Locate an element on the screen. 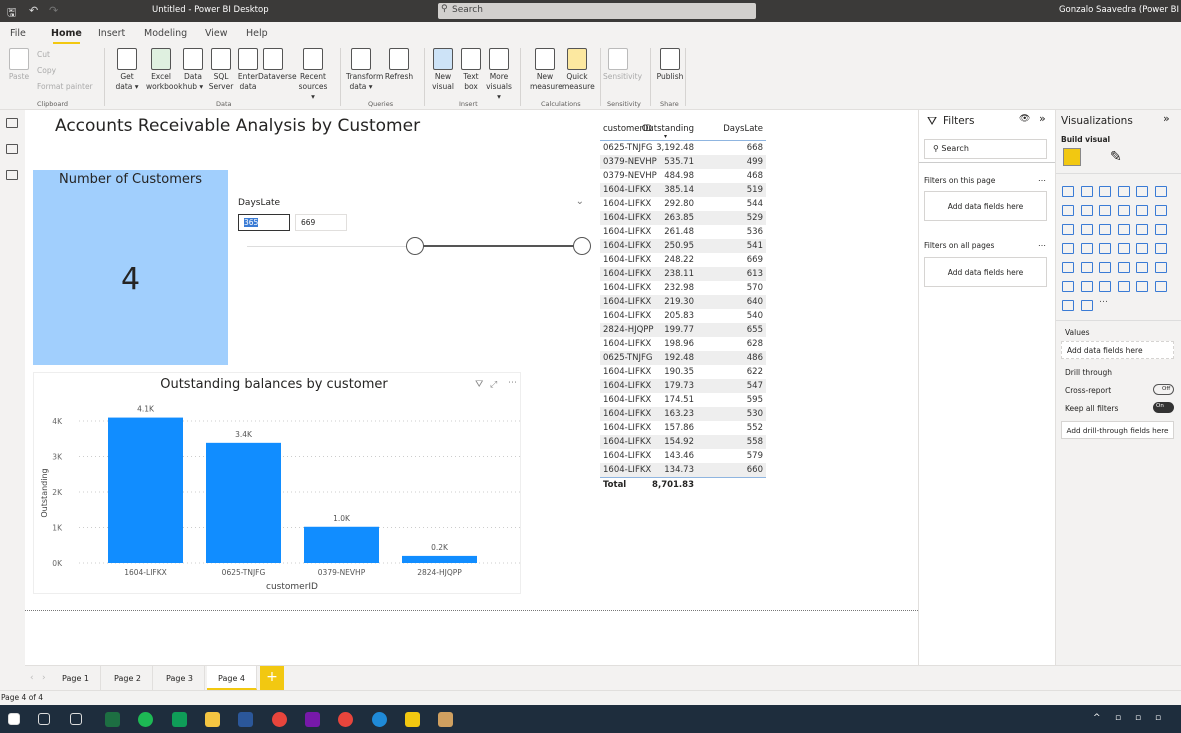 This screenshot has width=1181, height=733. table-row: 1604-LIFKX 157.86 552 is located at coordinates (683, 428).